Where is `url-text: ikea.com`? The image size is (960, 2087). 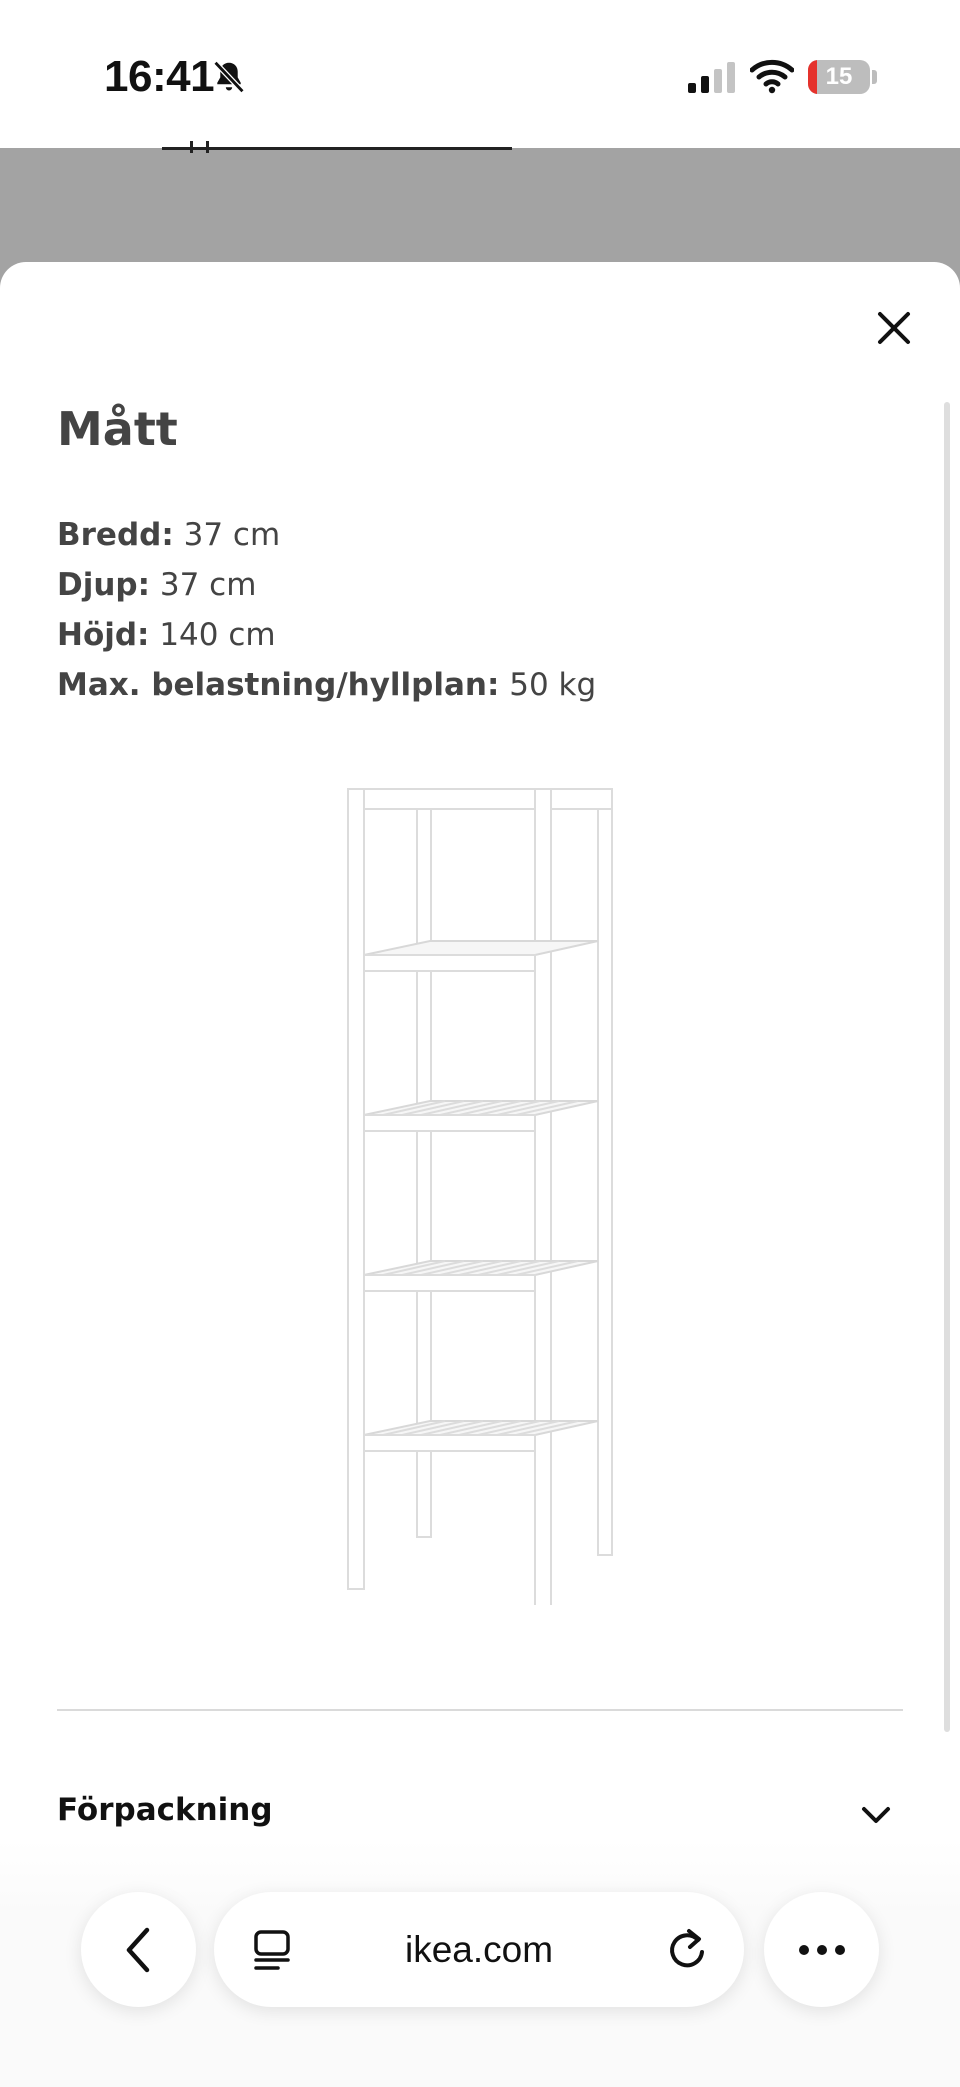
url-text: ikea.com is located at coordinates (479, 1949).